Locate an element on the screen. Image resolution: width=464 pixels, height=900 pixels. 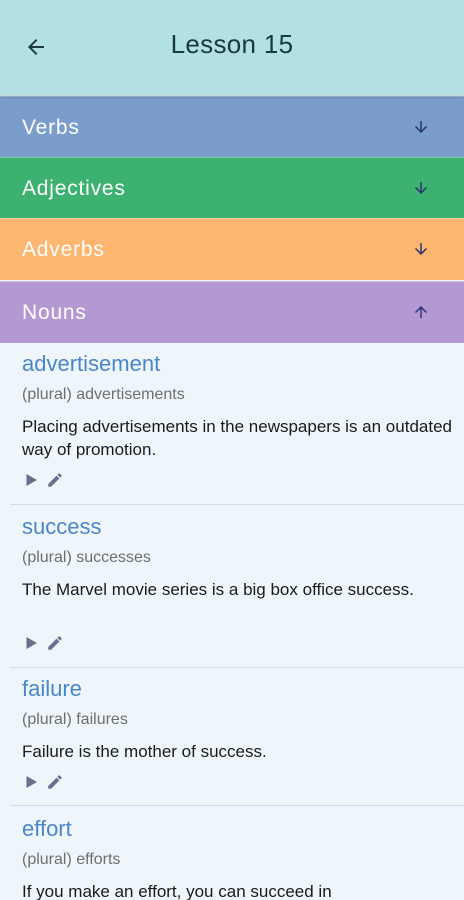
word-title: effort is located at coordinates (47, 828).